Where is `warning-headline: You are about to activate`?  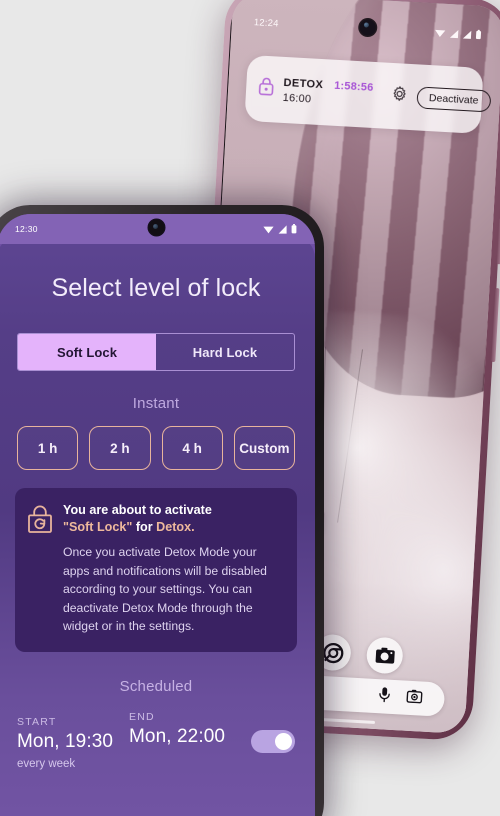
warning-headline: You are about to activate is located at coordinates (137, 510).